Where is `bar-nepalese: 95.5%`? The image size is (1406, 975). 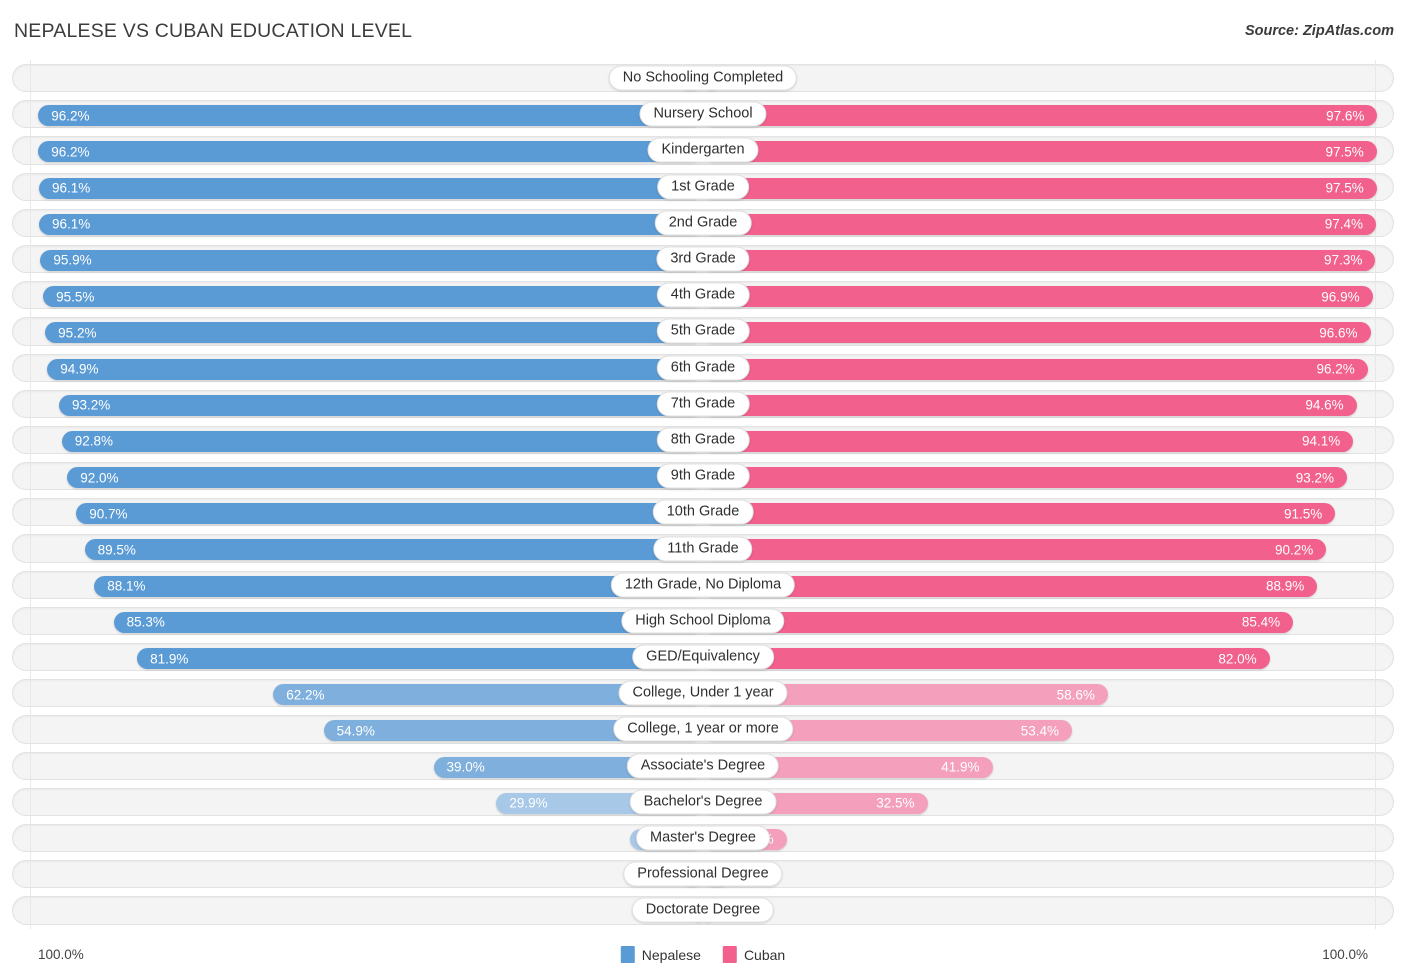 bar-nepalese: 95.5% is located at coordinates (373, 297).